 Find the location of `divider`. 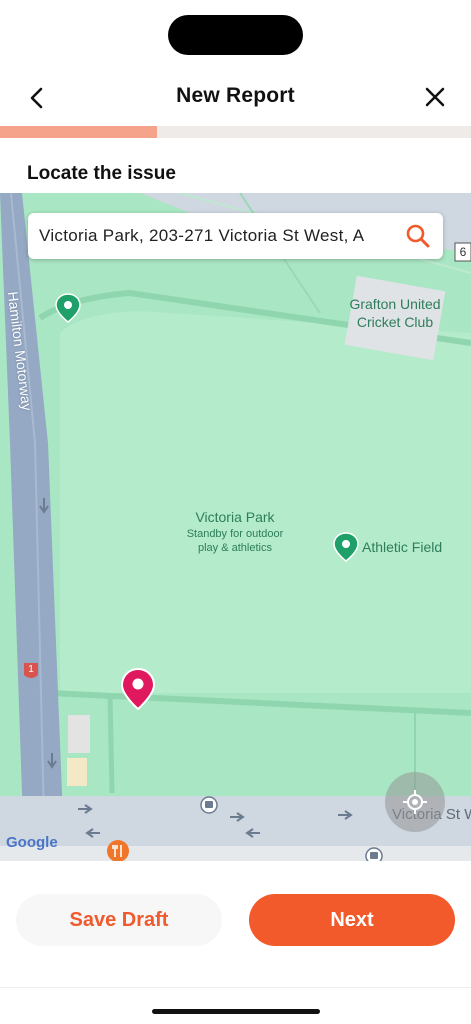

divider is located at coordinates (235, 987).